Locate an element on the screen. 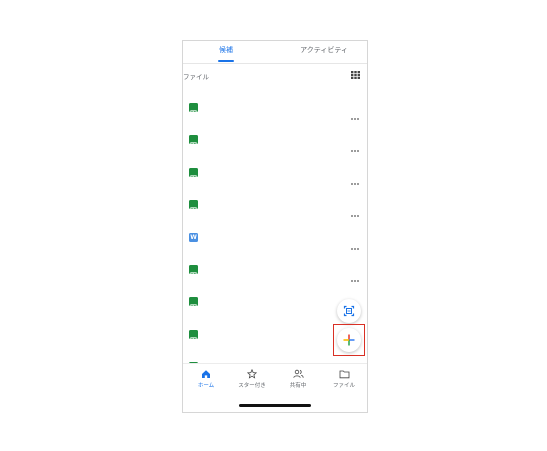  star-icon is located at coordinates (252, 374).